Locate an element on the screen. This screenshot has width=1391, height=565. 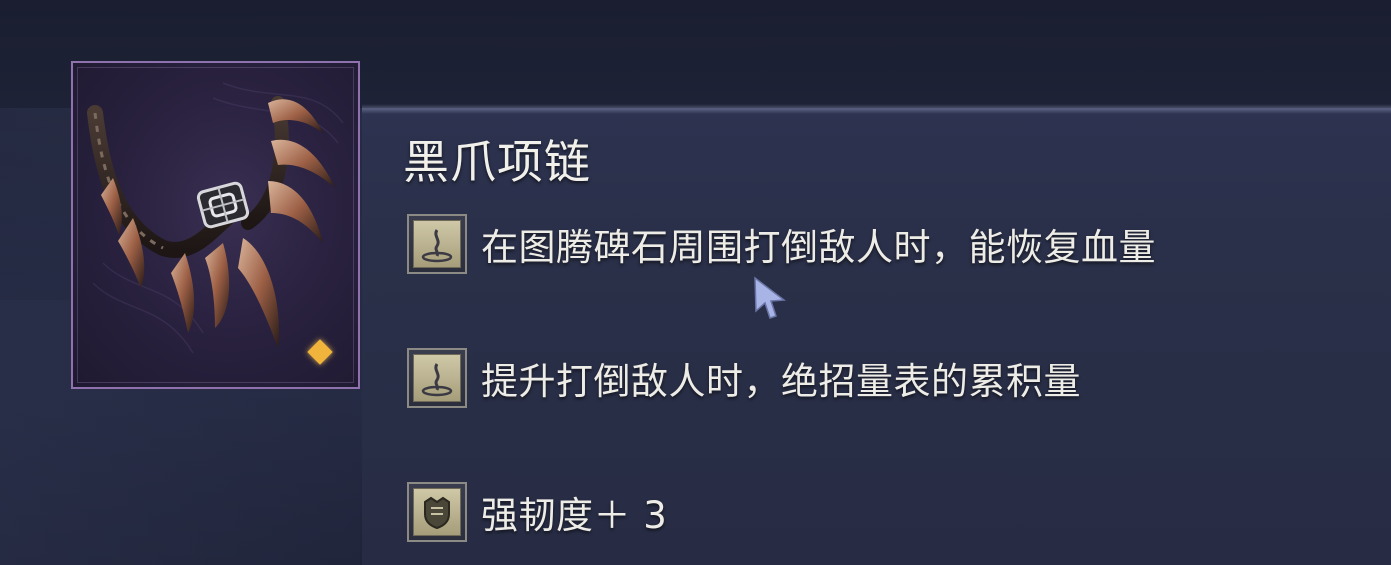
black-claw-necklace-icon is located at coordinates (215, 218).